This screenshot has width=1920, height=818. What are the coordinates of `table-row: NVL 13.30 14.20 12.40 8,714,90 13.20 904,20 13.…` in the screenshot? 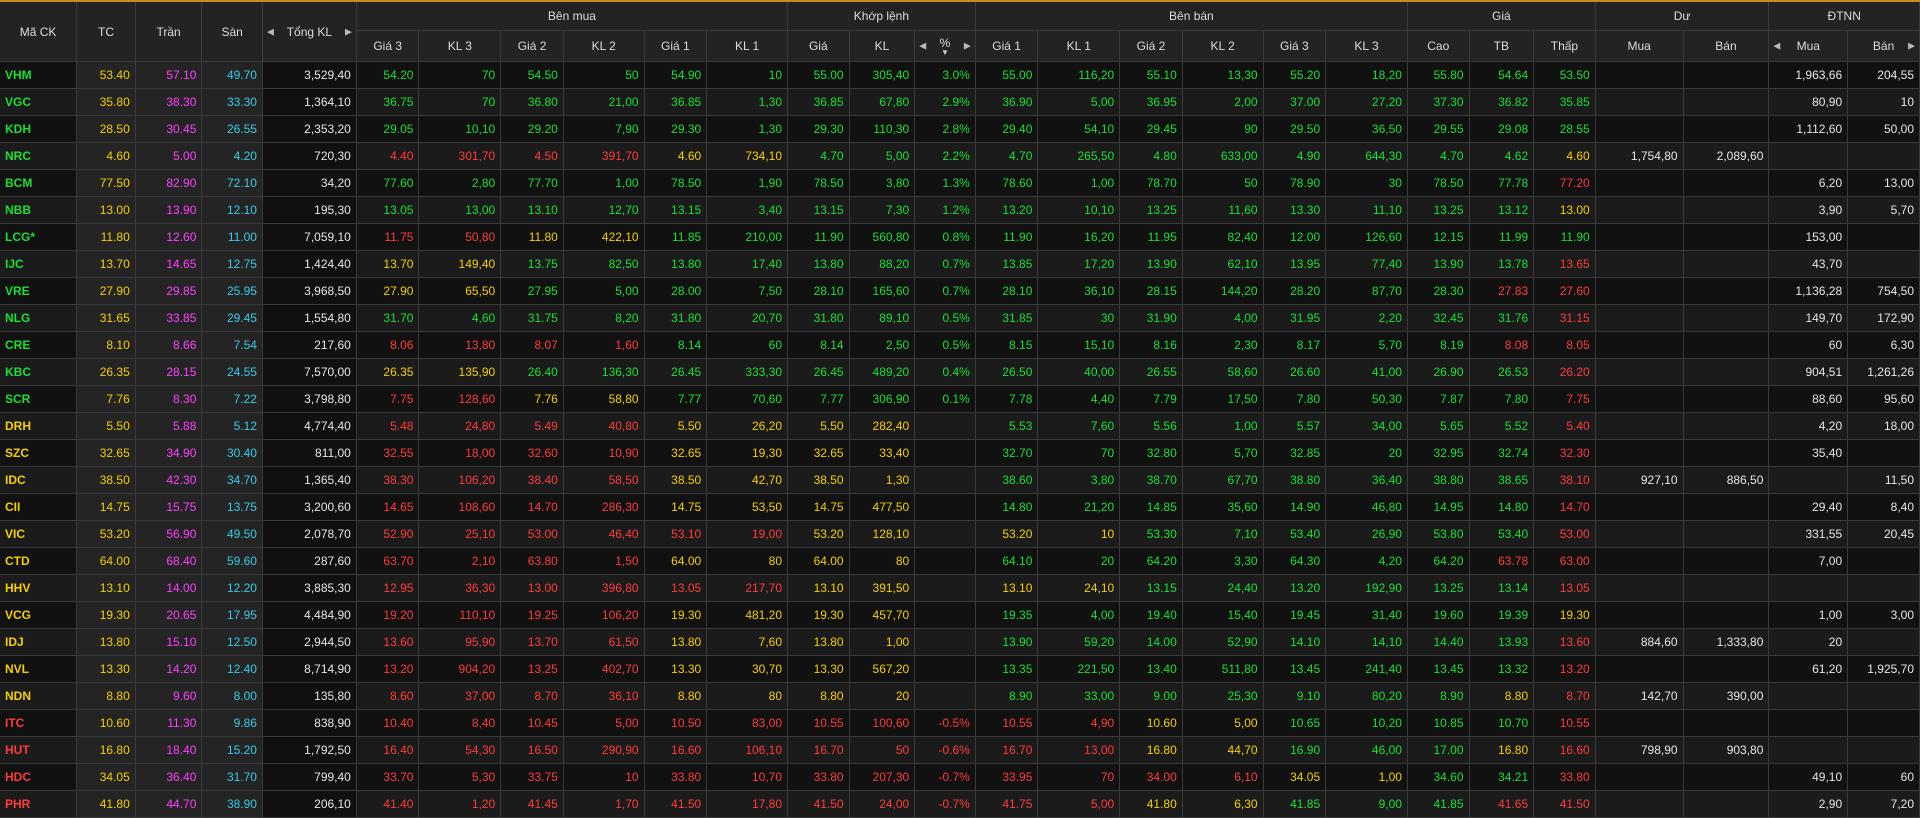 It's located at (960, 669).